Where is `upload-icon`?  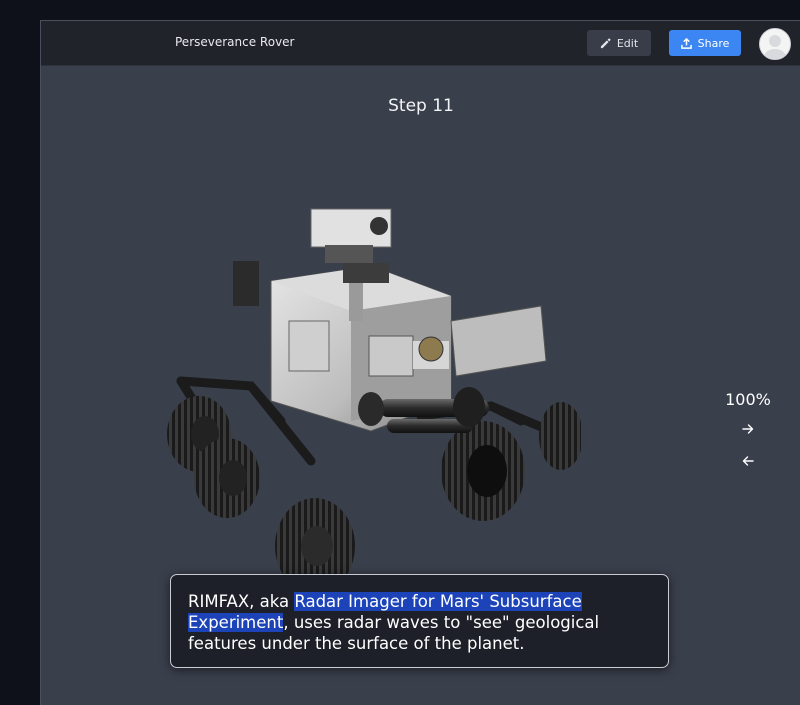
upload-icon is located at coordinates (686, 43).